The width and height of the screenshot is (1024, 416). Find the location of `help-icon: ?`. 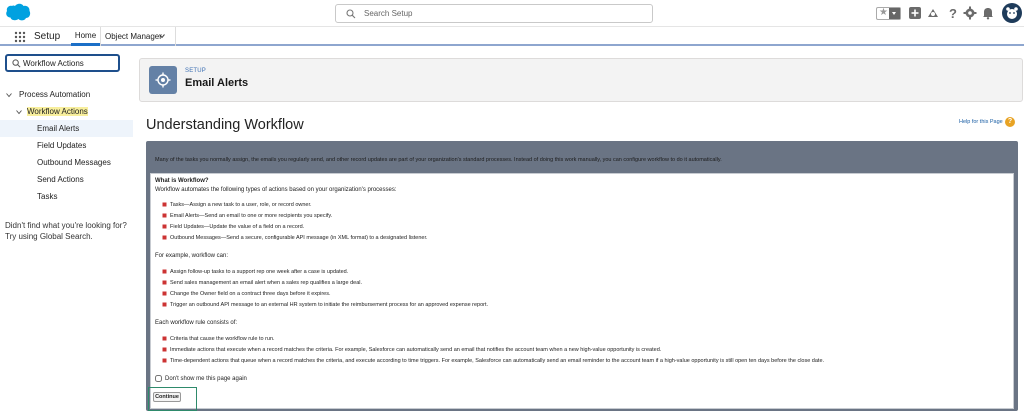

help-icon: ? is located at coordinates (953, 13).